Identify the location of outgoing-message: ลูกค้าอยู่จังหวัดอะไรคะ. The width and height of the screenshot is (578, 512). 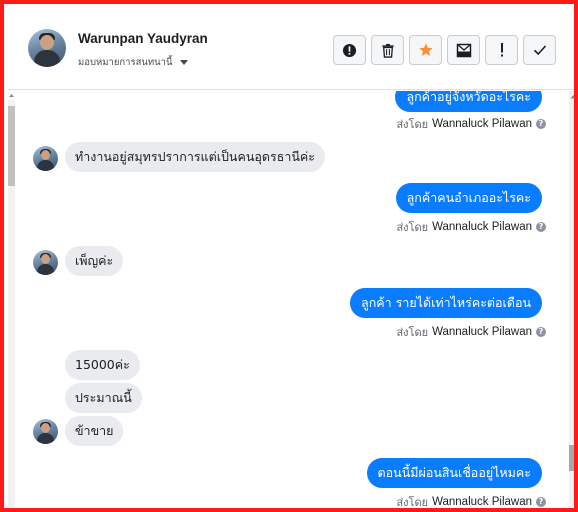
(468, 101).